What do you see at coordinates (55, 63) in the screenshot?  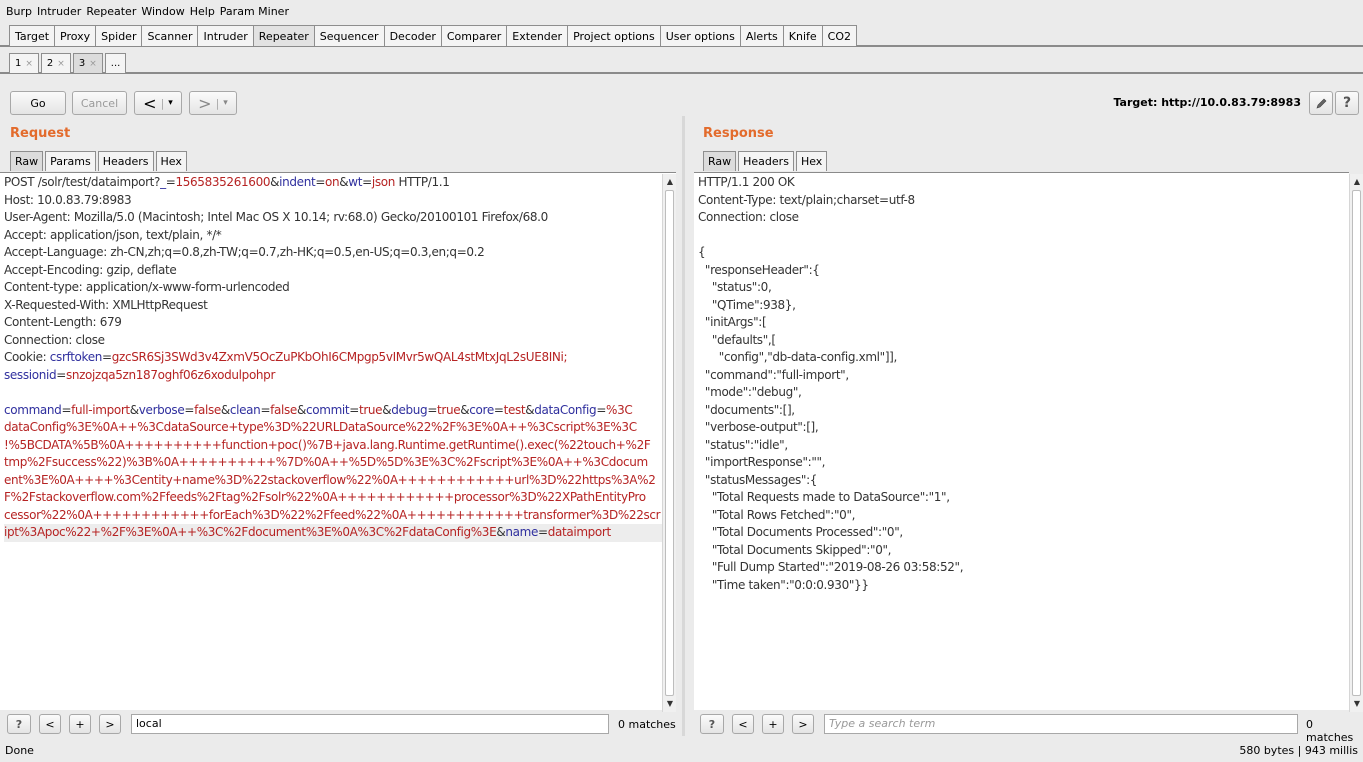 I see `repeater-tab-2: 2 ×` at bounding box center [55, 63].